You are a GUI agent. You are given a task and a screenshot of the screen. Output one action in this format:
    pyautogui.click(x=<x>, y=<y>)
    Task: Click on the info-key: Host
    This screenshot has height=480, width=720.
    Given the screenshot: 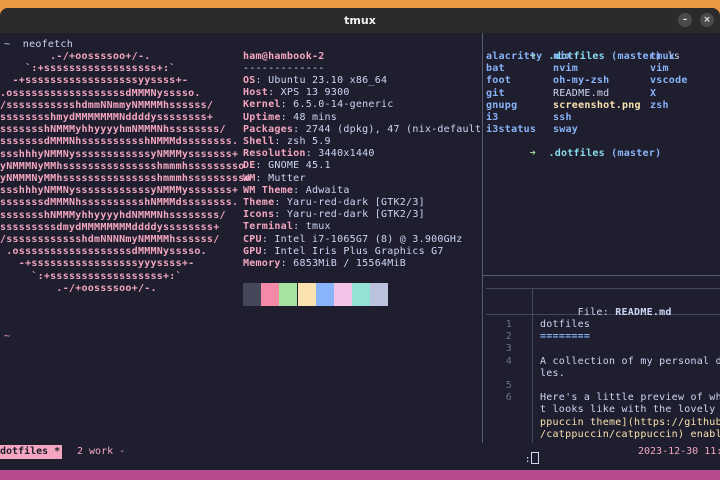 What is the action you would take?
    pyautogui.click(x=256, y=93)
    